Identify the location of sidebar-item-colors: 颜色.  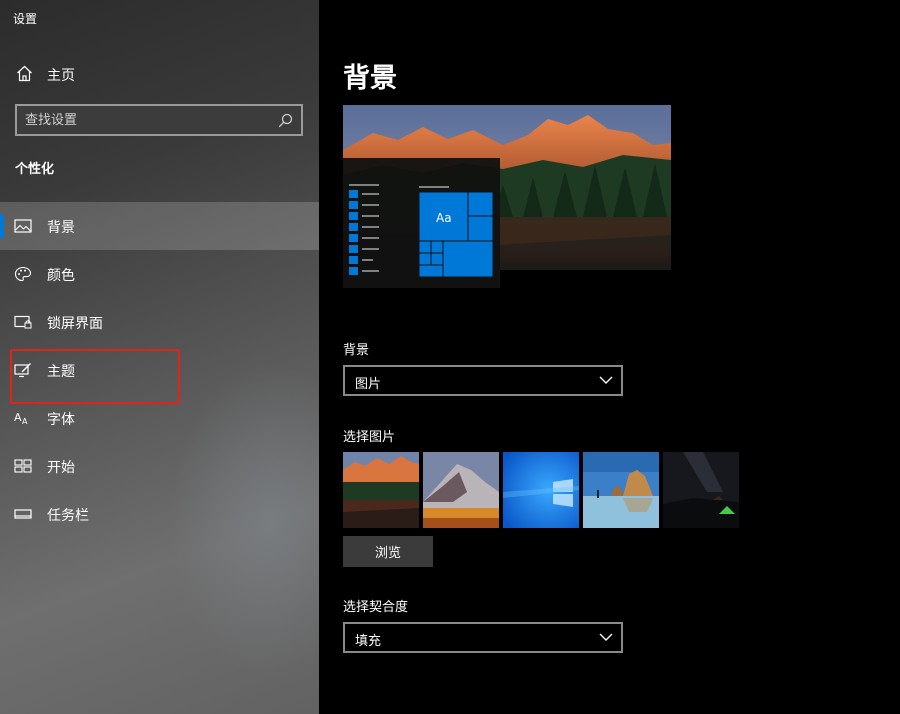
(159, 274).